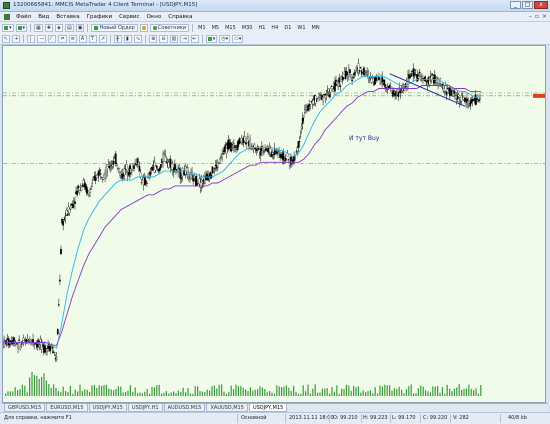 The image size is (550, 424). I want to click on timeframe-h4: H4, so click(274, 28).